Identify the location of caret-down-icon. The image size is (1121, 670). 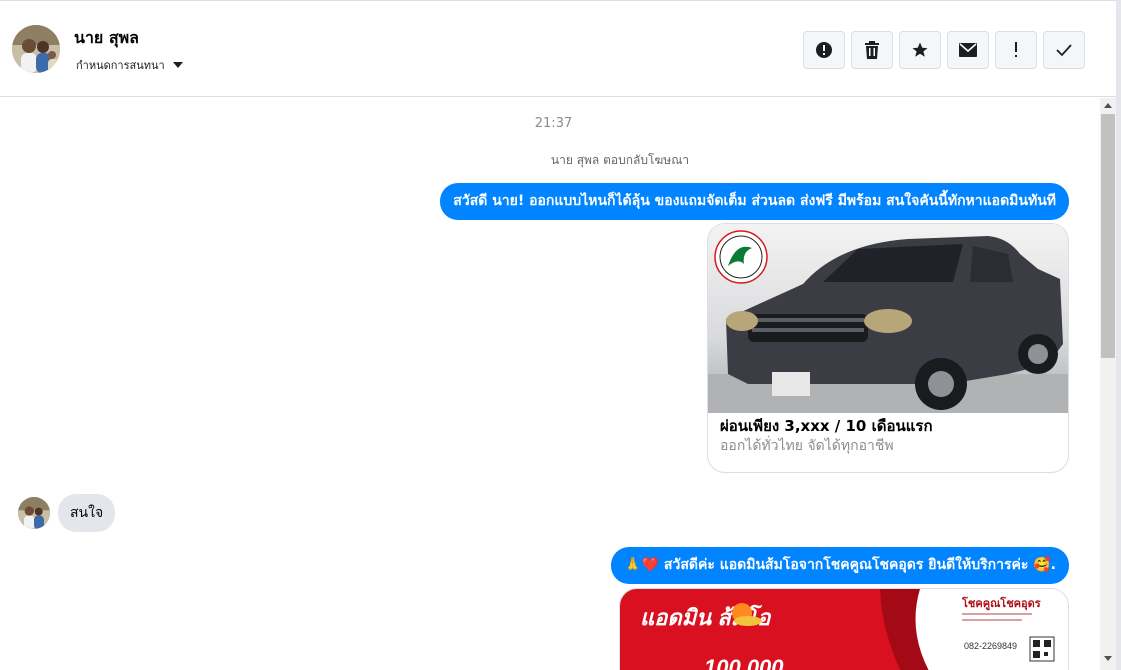
(177, 65).